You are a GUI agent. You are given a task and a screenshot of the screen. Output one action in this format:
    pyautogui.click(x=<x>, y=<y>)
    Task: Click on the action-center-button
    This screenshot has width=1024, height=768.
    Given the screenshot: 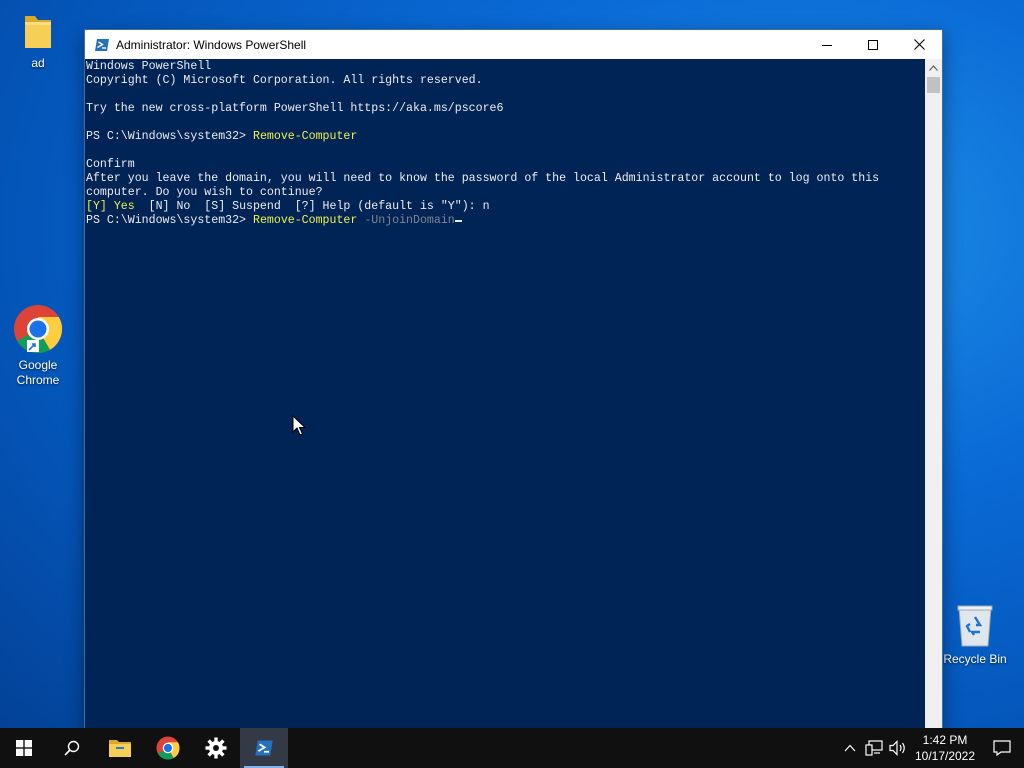 What is the action you would take?
    pyautogui.click(x=1002, y=748)
    